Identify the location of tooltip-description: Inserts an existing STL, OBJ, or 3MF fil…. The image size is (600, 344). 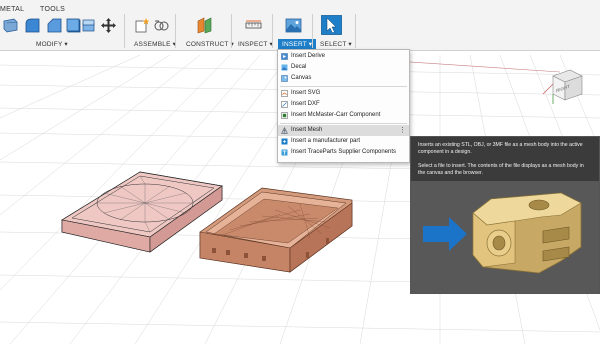
(500, 148).